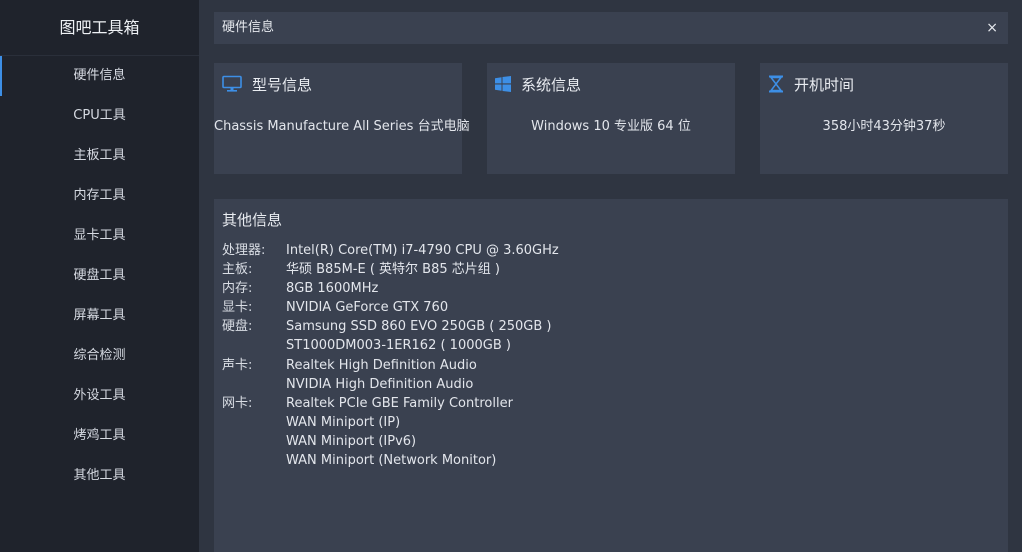 This screenshot has width=1022, height=552. Describe the element at coordinates (99, 28) in the screenshot. I see `app-title: 图吧工具箱` at that location.